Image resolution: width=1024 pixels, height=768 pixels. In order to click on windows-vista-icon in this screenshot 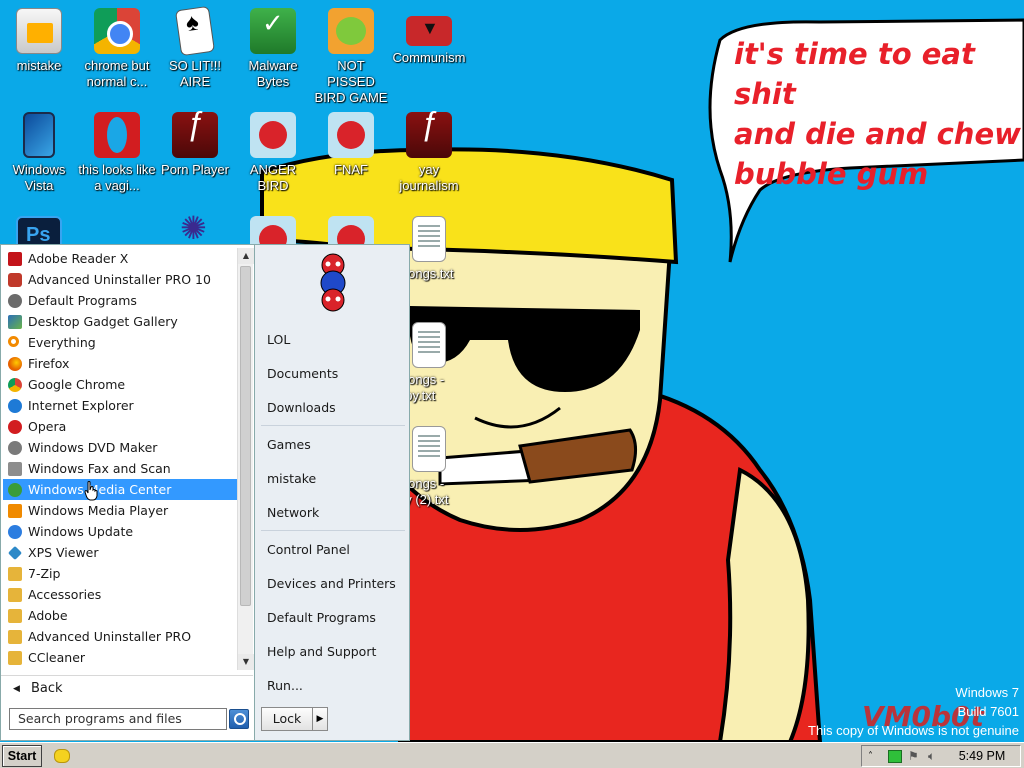, I will do `click(39, 135)`.